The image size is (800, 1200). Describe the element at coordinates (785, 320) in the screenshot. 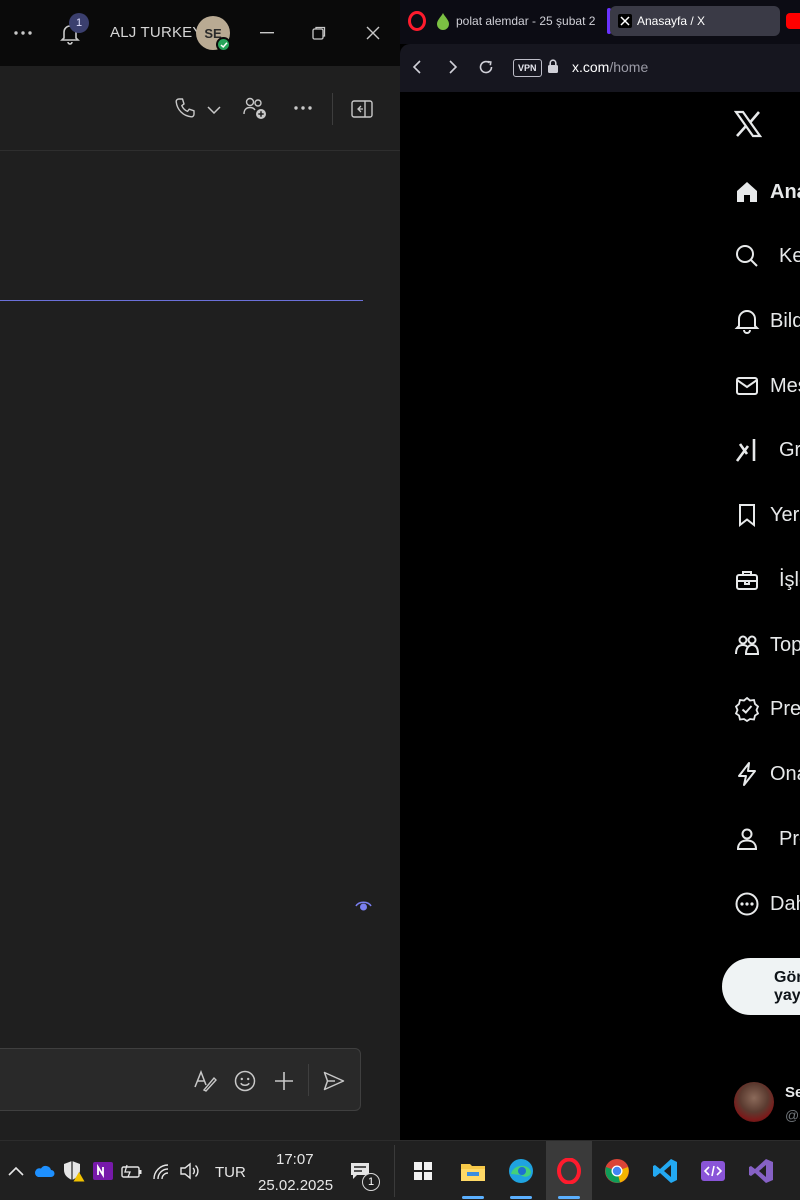

I see `nav-label: Bildirimler` at that location.